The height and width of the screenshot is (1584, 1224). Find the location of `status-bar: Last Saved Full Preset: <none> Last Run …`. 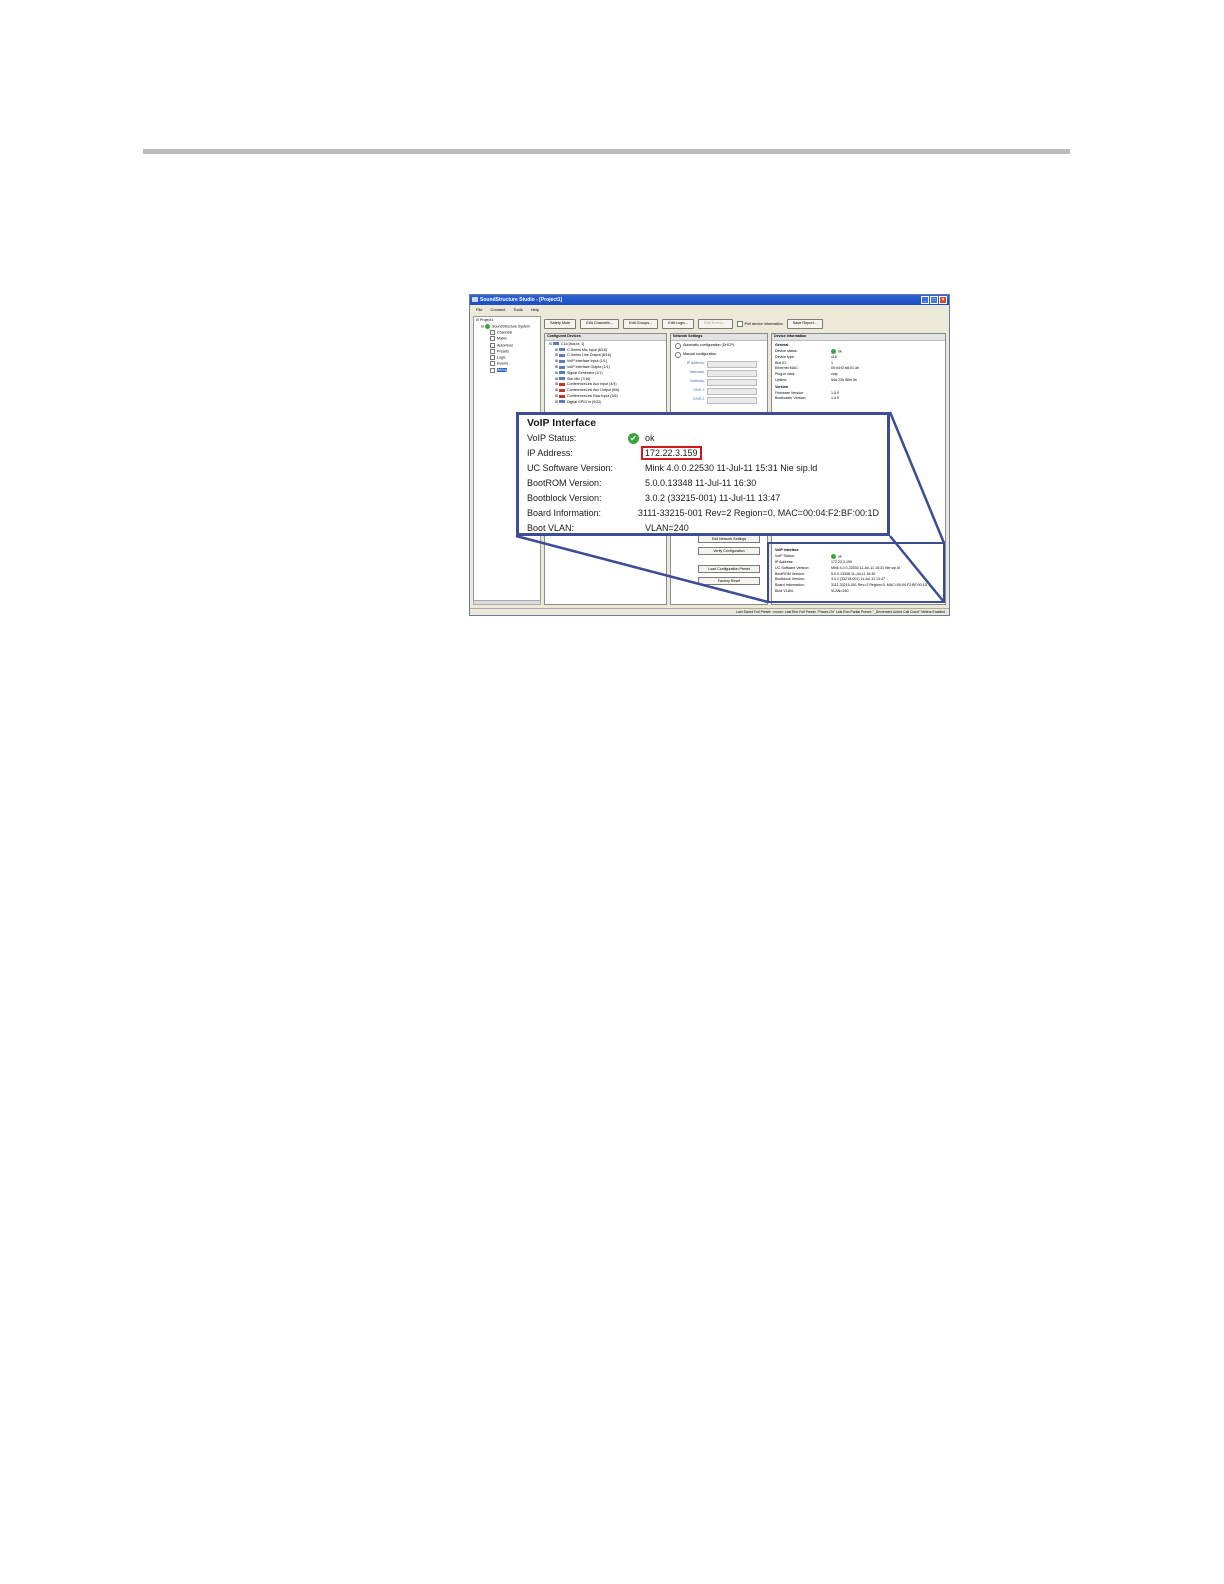

status-bar: Last Saved Full Preset: <none> Last Run … is located at coordinates (709, 611).